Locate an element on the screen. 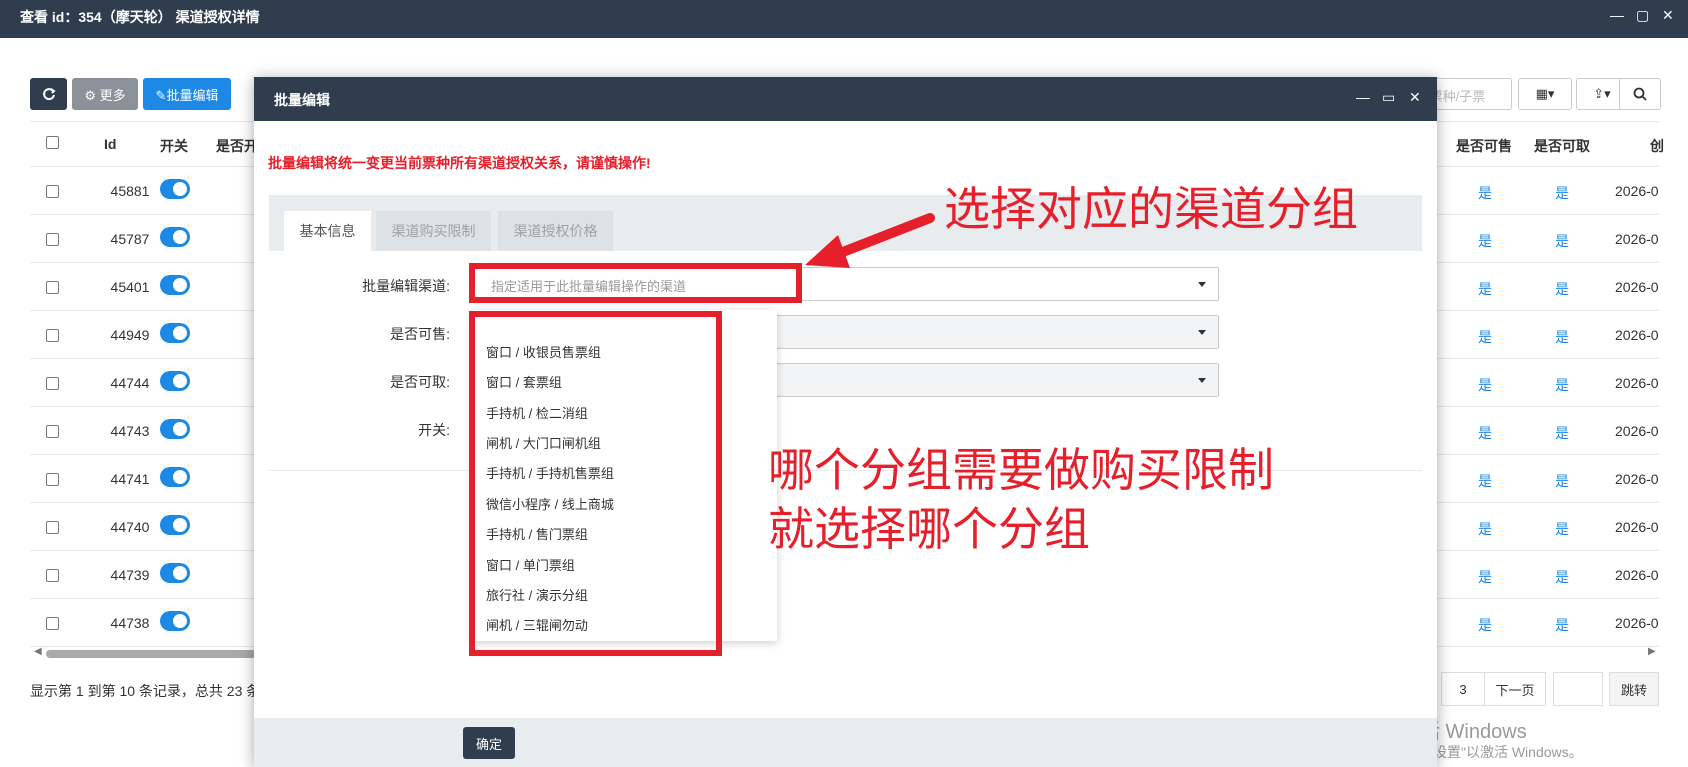  more-button: ⚙ 更多 is located at coordinates (105, 94).